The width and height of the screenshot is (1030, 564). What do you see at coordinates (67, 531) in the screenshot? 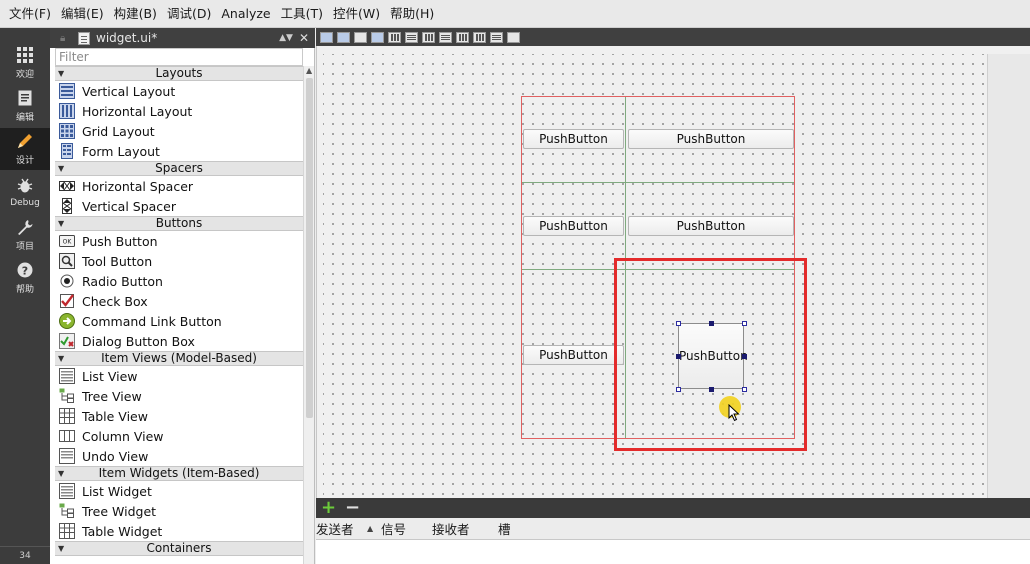
I see `table-widget-icon` at bounding box center [67, 531].